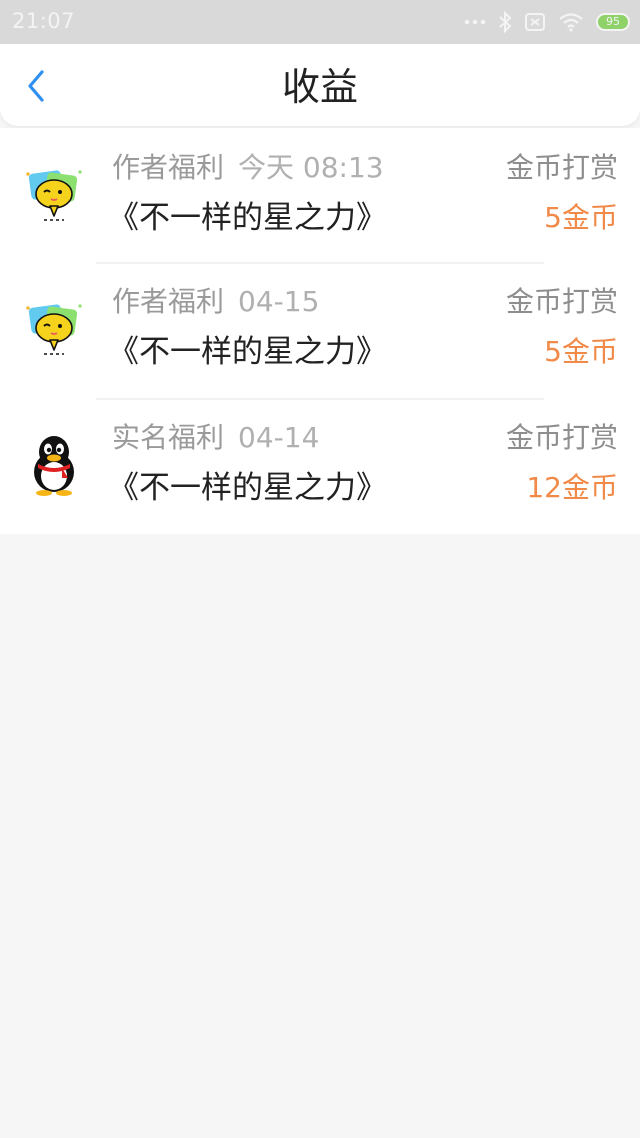 The height and width of the screenshot is (1138, 640). I want to click on sim-icon, so click(535, 22).